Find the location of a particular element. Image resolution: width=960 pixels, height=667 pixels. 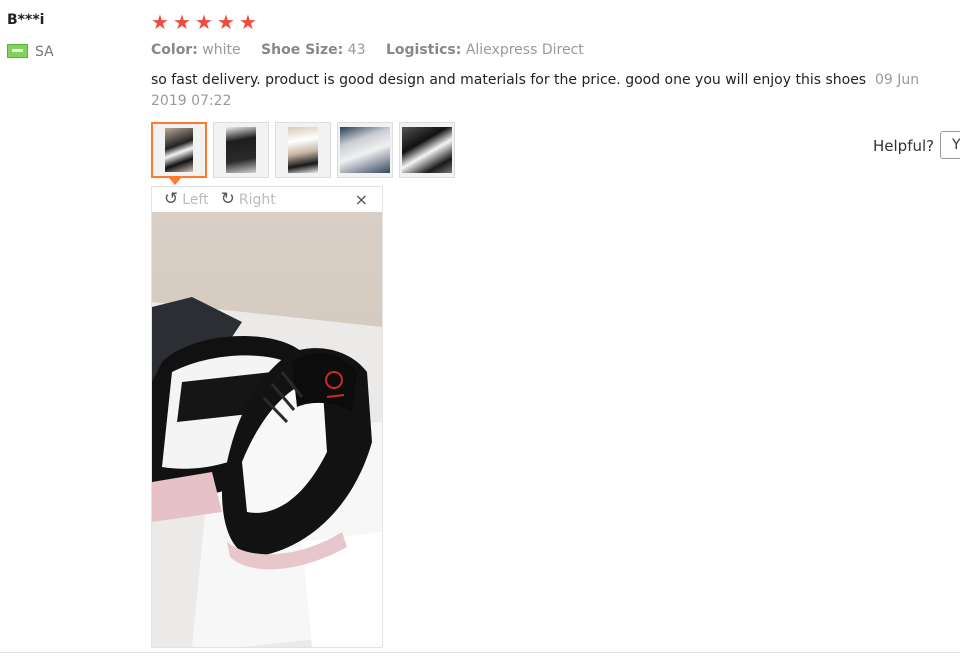

rotate-right-icon: ↻ is located at coordinates (227, 199).